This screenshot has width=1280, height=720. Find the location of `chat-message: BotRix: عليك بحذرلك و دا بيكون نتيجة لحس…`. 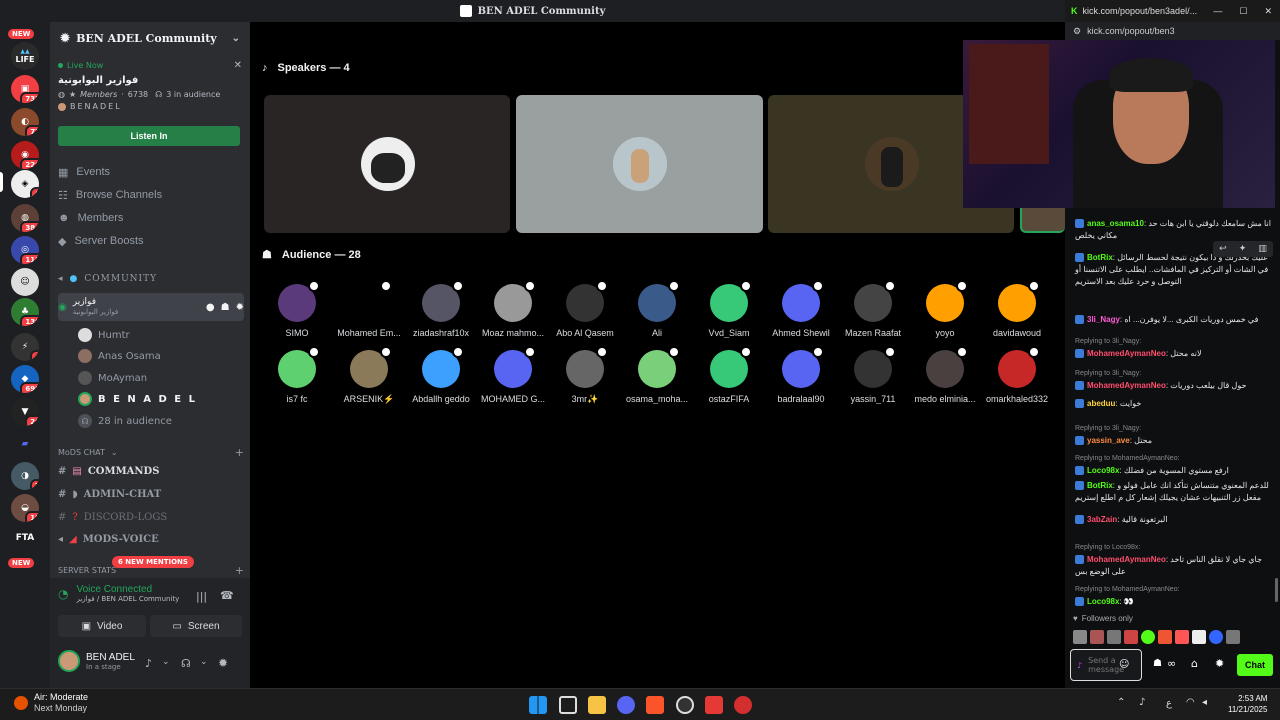

chat-message: BotRix: عليك بحذرلك و دا بيكون نتيجة لحس… is located at coordinates (1174, 270).